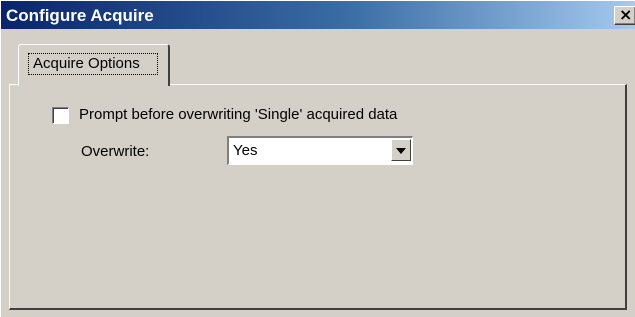 The width and height of the screenshot is (635, 317). Describe the element at coordinates (318, 15) in the screenshot. I see `title-bar: Configure Acquire ×` at that location.